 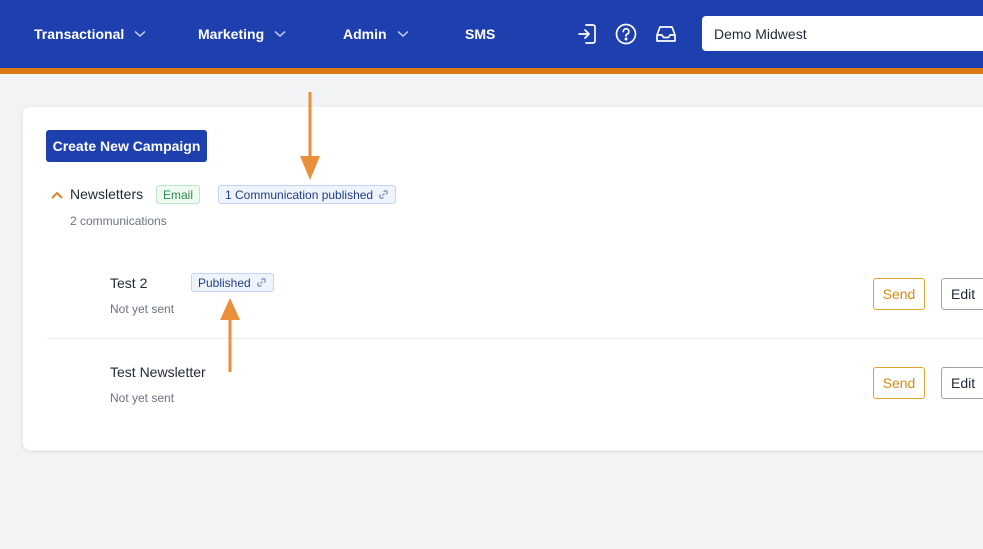 What do you see at coordinates (299, 194) in the screenshot?
I see `badge-label: 1 Communication published` at bounding box center [299, 194].